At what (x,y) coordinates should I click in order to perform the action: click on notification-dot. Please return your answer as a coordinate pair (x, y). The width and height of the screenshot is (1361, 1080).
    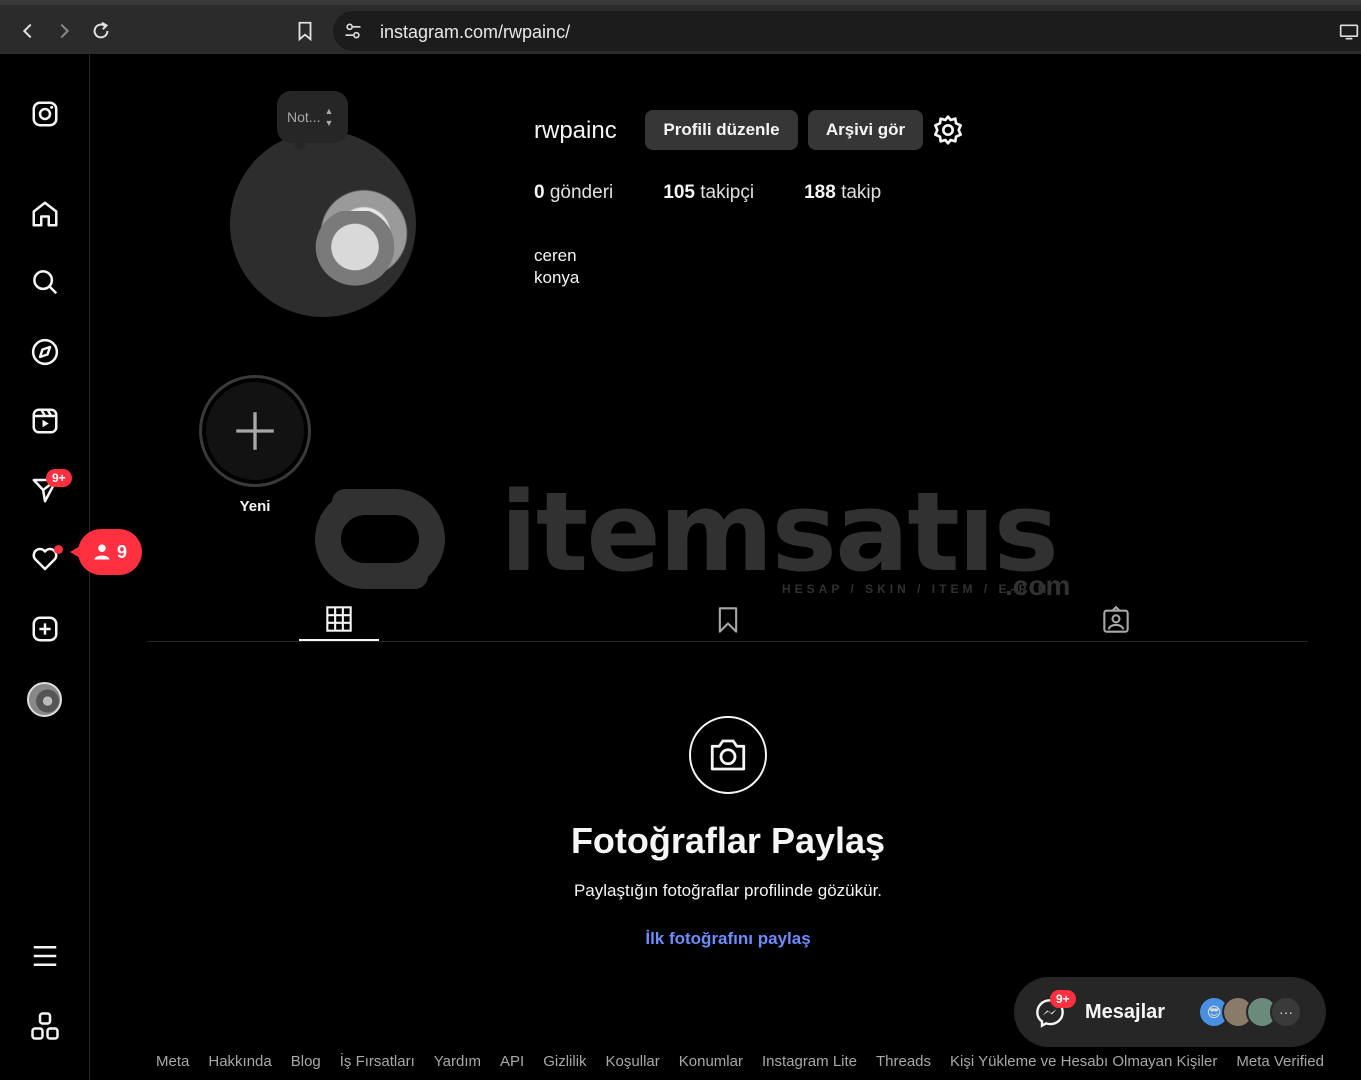
    Looking at the image, I should click on (58, 549).